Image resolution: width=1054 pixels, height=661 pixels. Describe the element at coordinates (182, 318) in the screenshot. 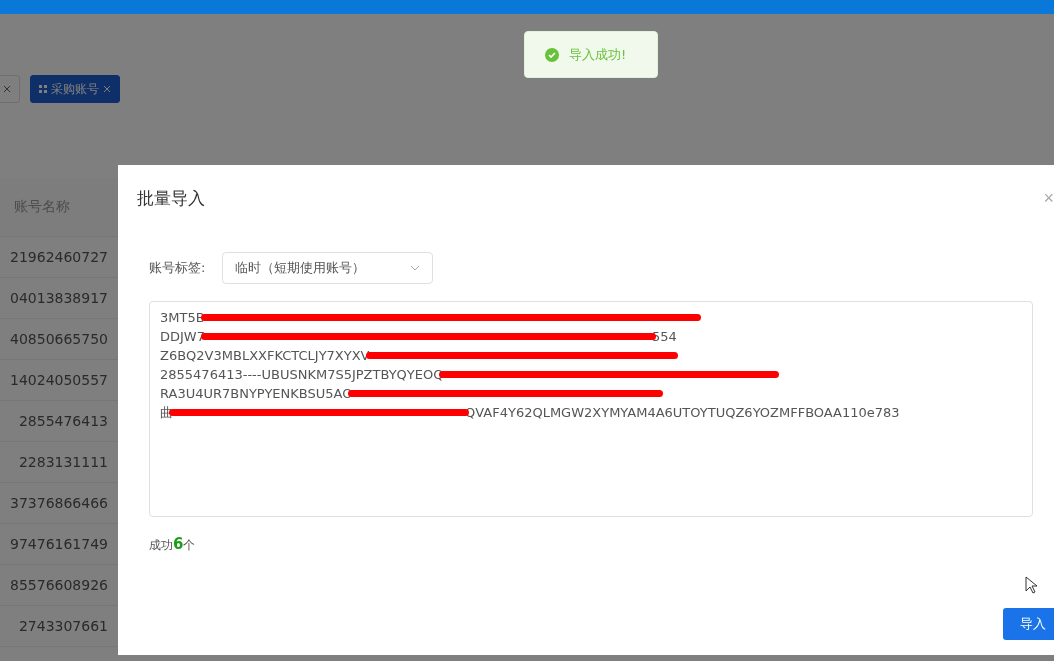

I see `text-line: 3MT5B` at that location.